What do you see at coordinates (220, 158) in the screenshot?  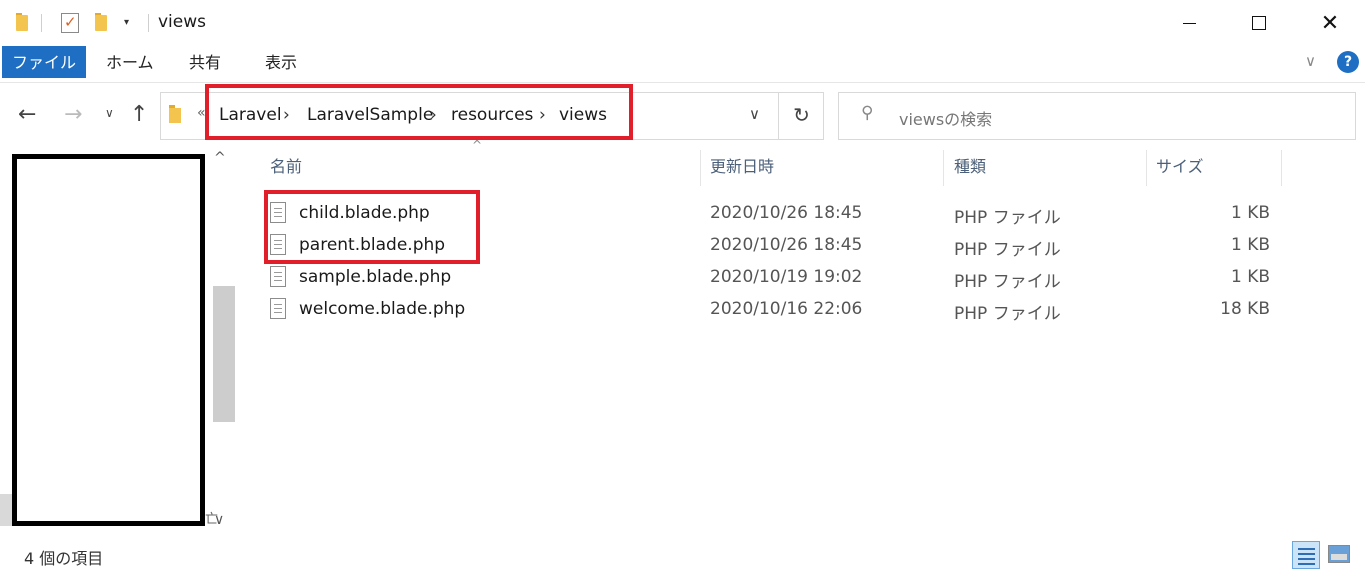 I see `scroll-up-icon: ^` at bounding box center [220, 158].